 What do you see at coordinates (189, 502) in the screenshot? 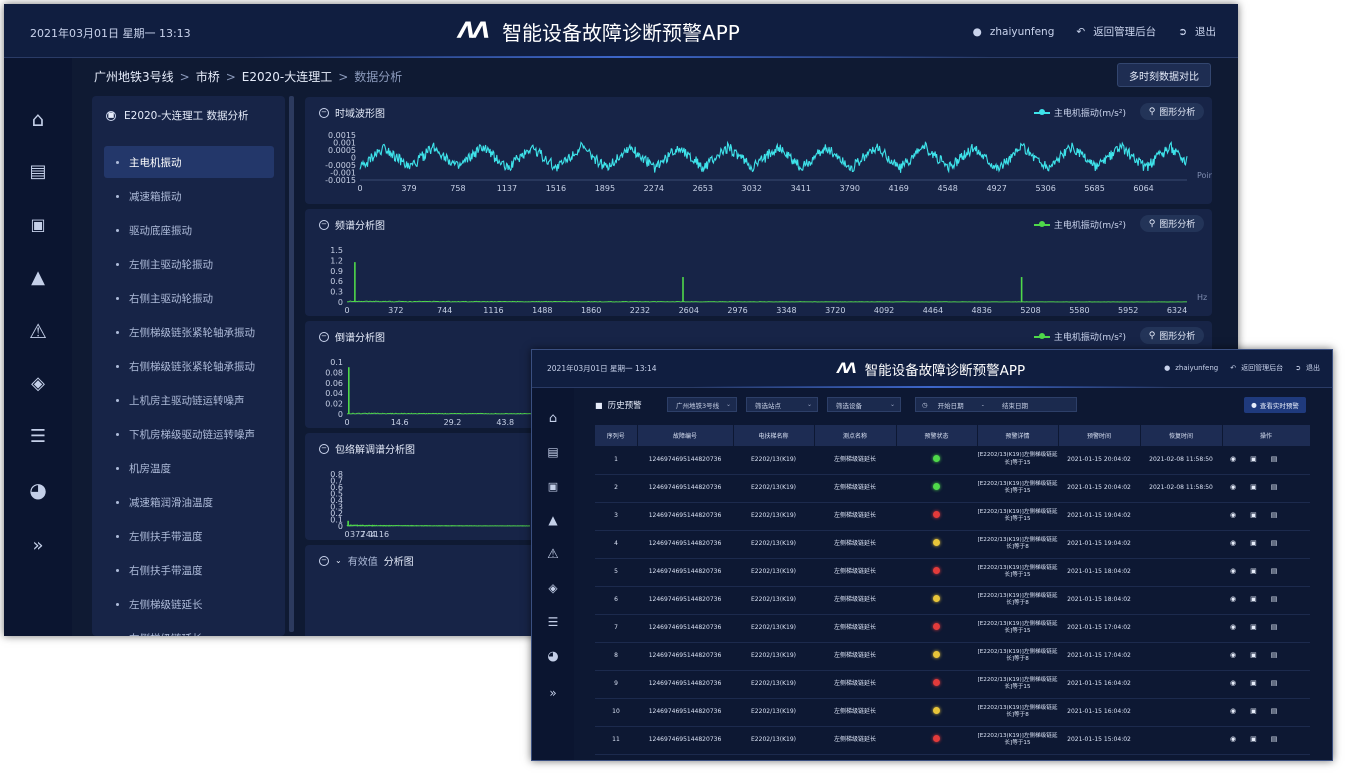
I see `point-item: 减速箱润滑油温度` at bounding box center [189, 502].